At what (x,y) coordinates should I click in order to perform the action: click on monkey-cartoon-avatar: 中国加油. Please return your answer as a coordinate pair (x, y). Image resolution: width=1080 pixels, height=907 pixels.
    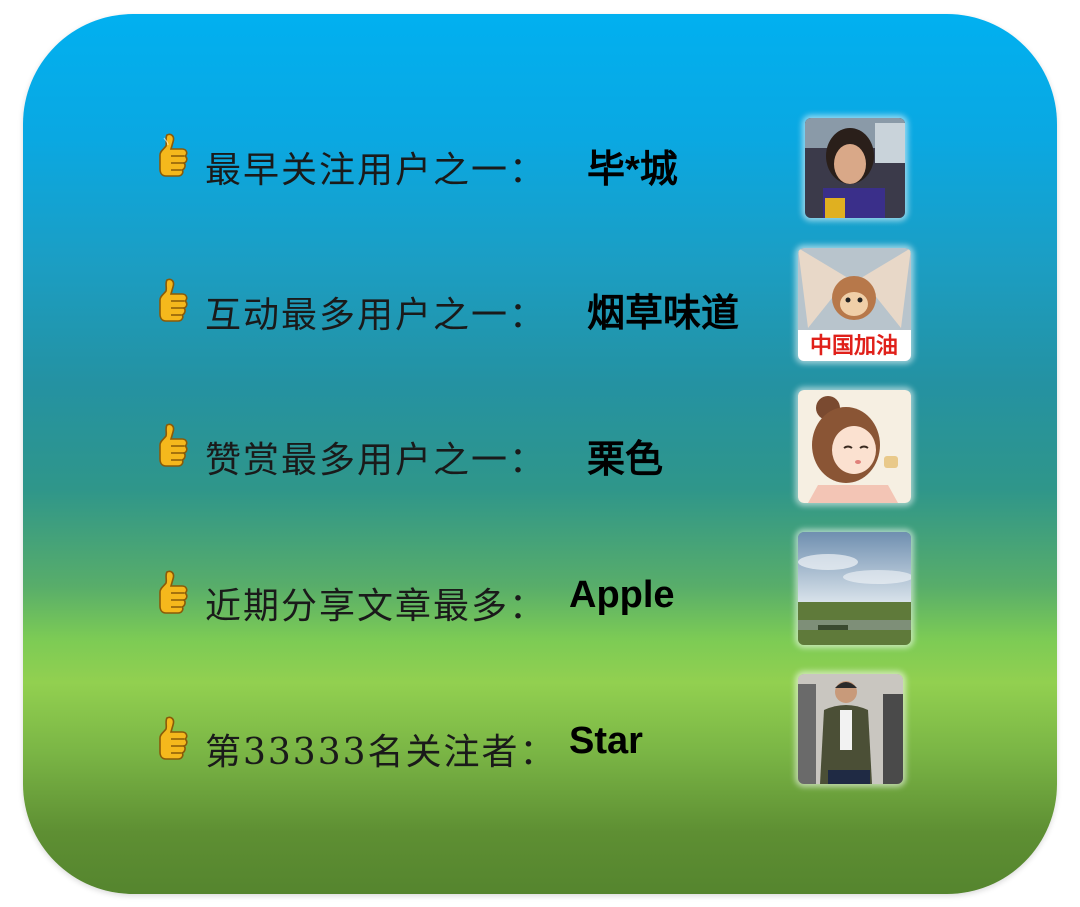
    Looking at the image, I should click on (854, 304).